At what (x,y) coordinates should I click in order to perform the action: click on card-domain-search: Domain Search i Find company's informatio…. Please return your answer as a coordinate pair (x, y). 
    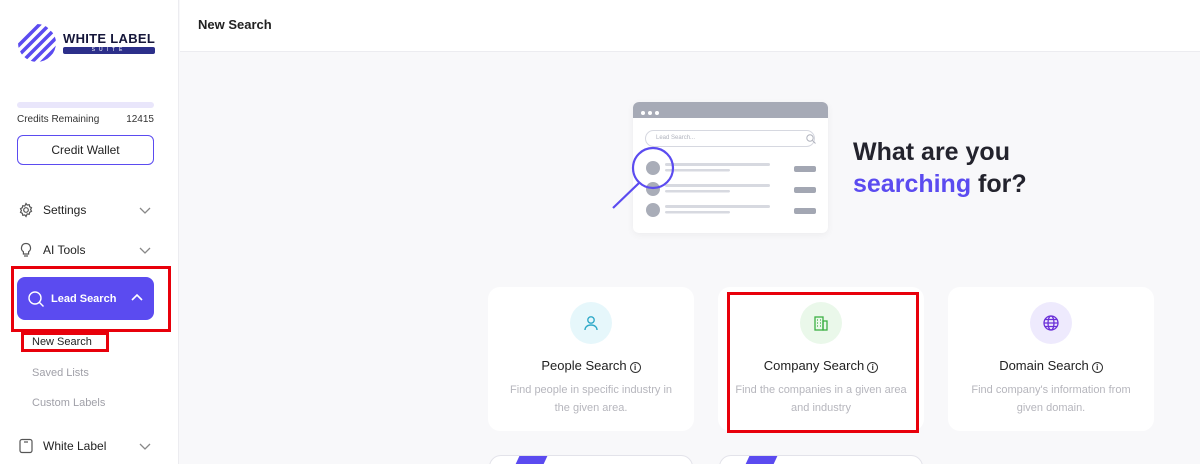
    Looking at the image, I should click on (1051, 359).